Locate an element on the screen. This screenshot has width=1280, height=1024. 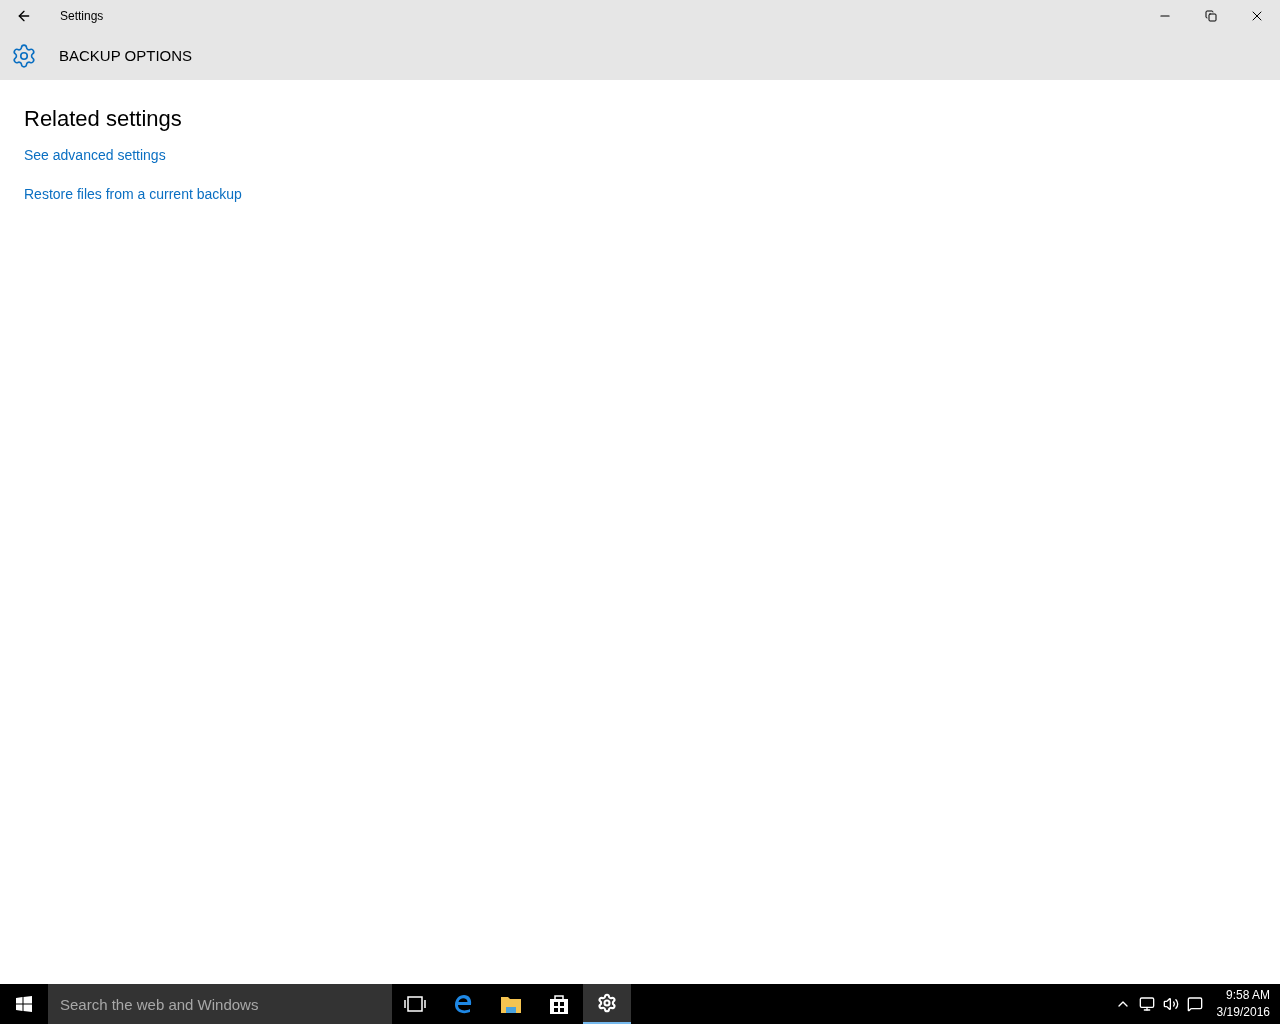
taskbar-app is located at coordinates (607, 1004).